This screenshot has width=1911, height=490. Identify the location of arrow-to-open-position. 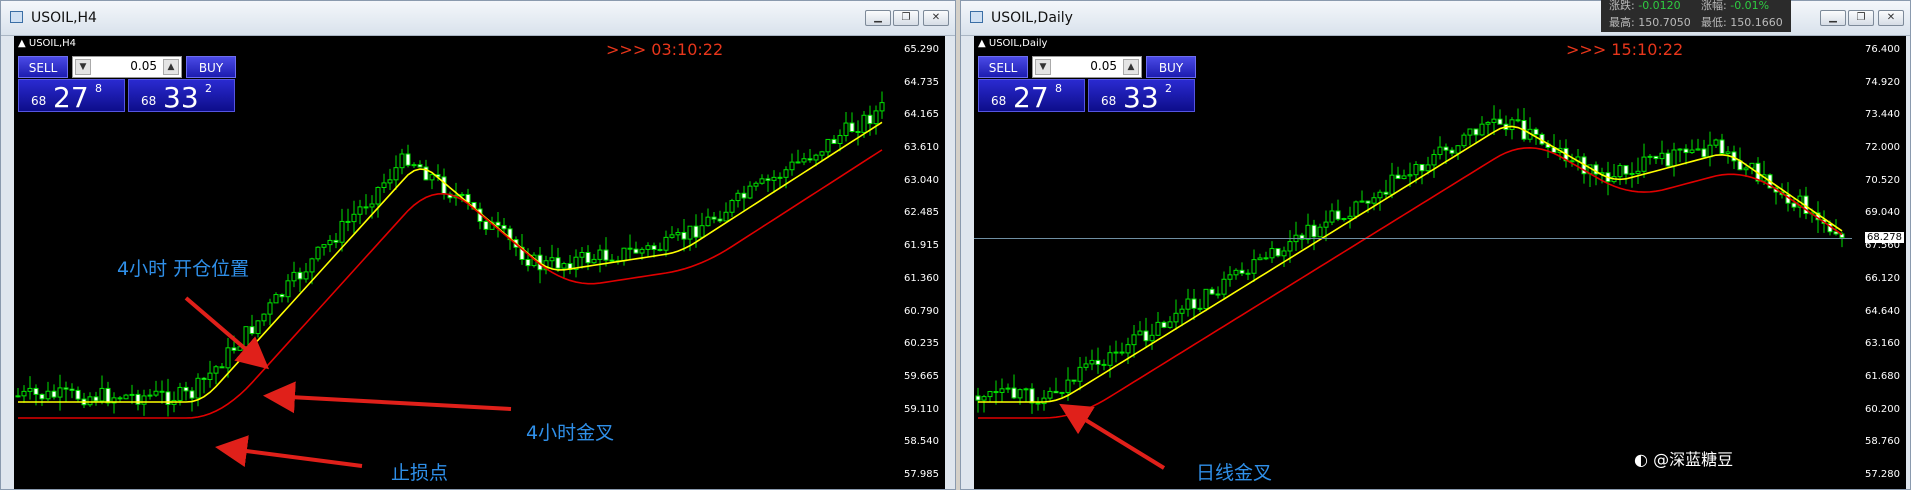
(227, 333).